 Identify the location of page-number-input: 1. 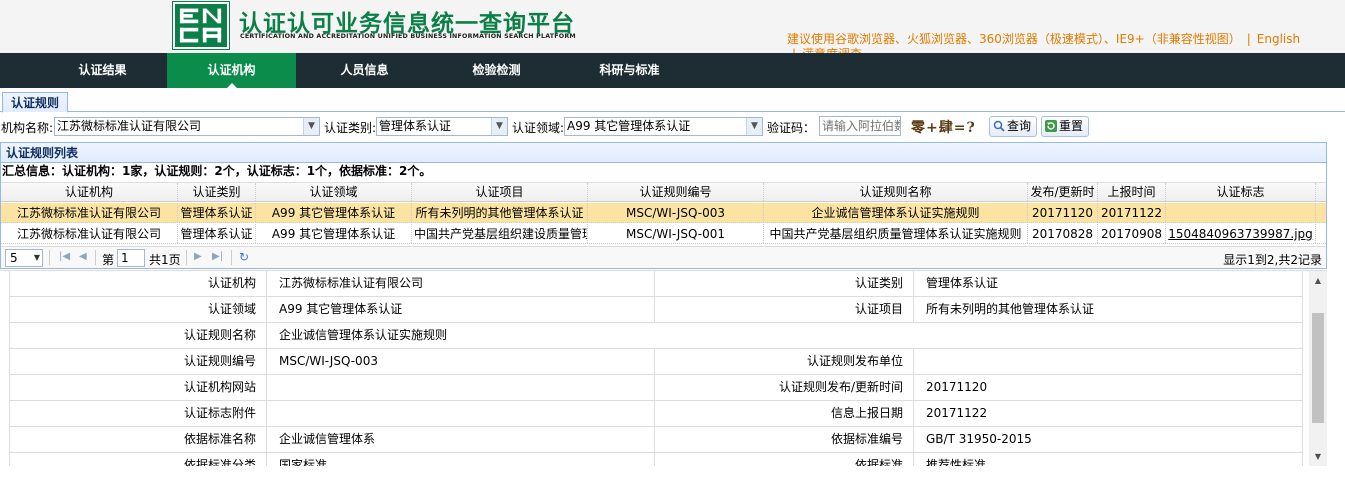
(131, 258).